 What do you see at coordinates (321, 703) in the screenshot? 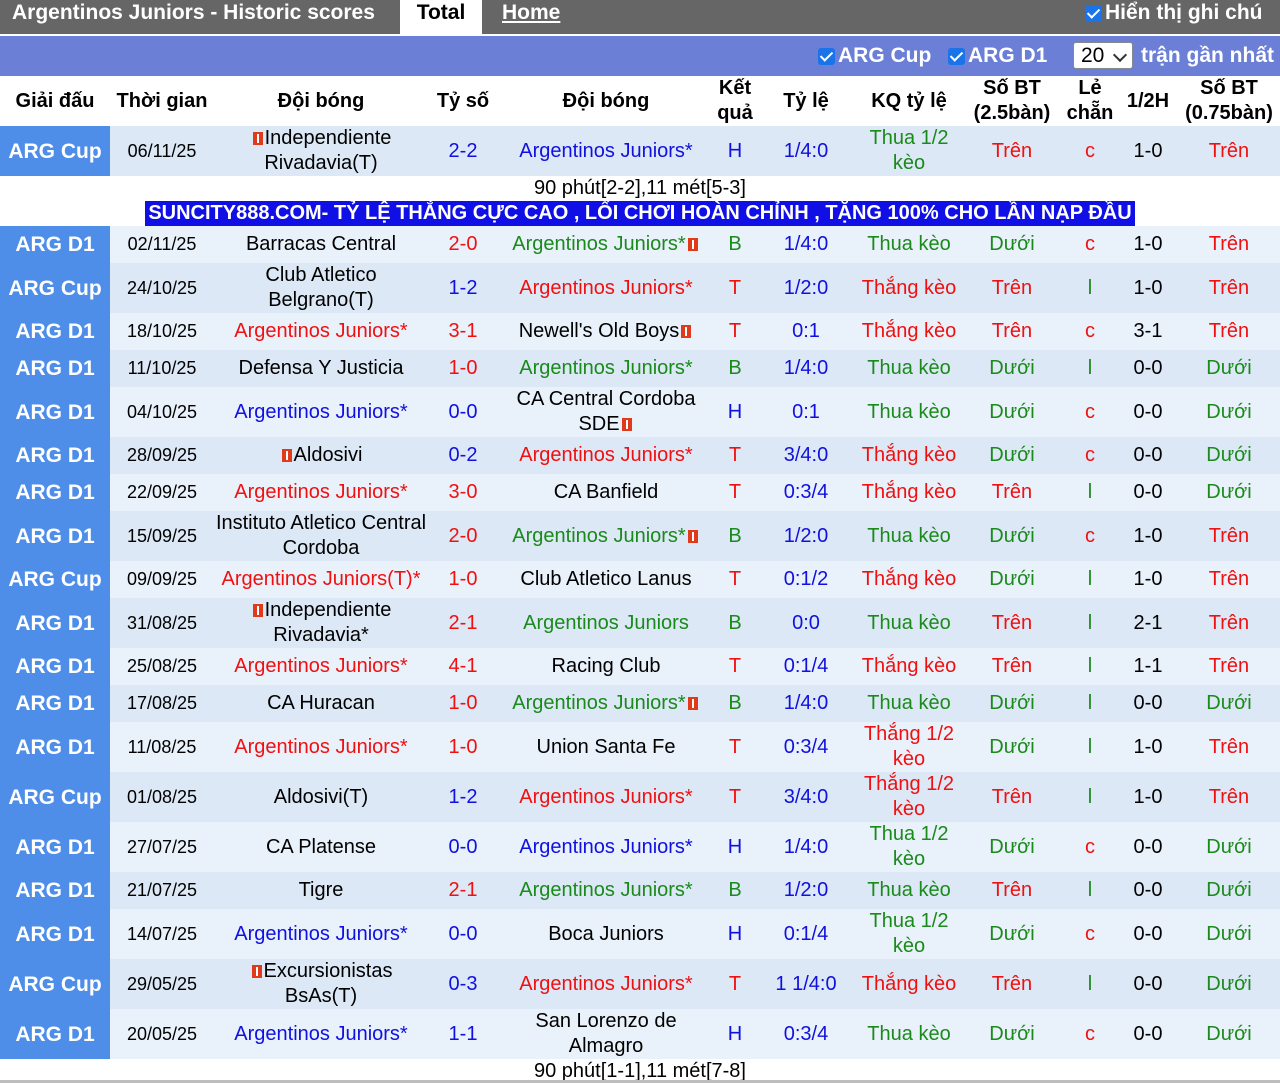
I see `home-team-name: CA Huracan` at bounding box center [321, 703].